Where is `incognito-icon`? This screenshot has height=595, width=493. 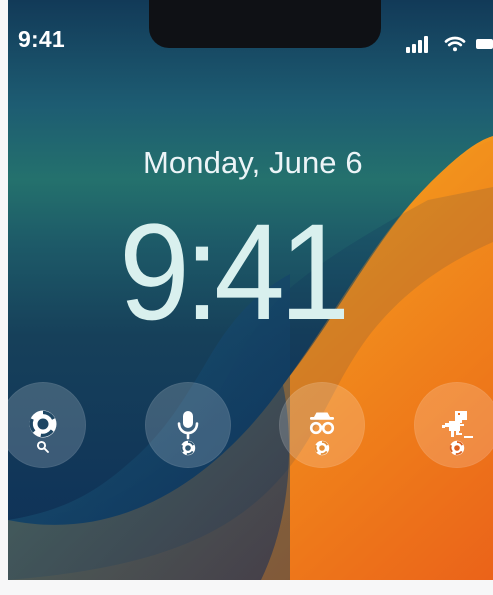
incognito-icon is located at coordinates (322, 424).